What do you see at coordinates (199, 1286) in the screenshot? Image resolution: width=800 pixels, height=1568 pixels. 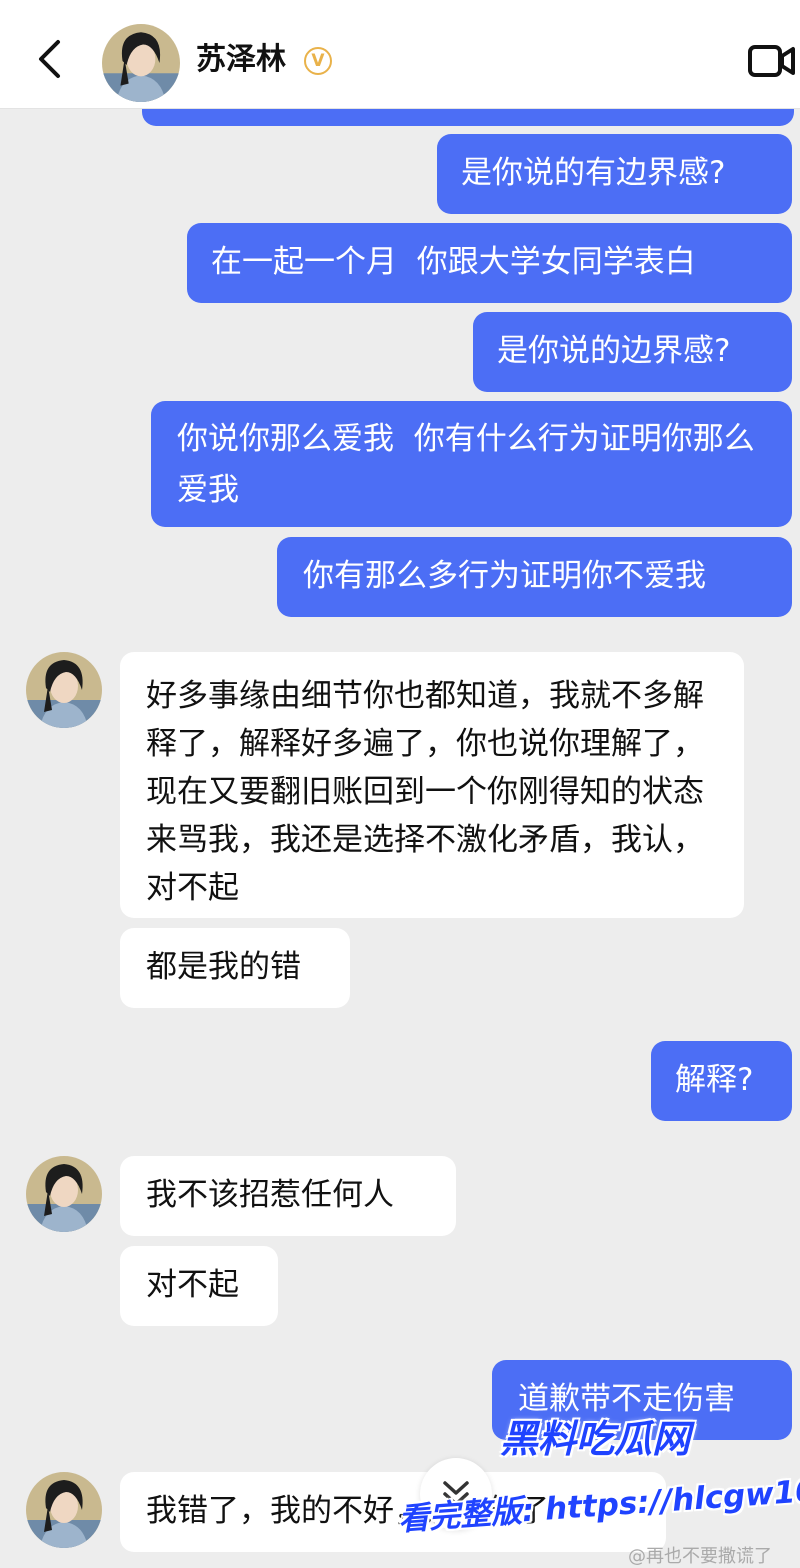 I see `message-bubble-incoming: 对不起` at bounding box center [199, 1286].